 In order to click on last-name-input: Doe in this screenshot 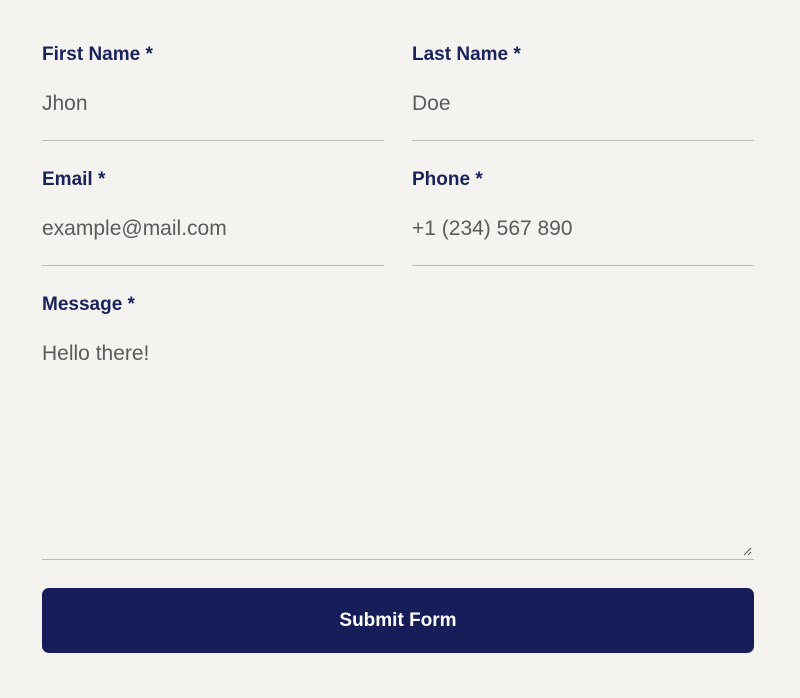, I will do `click(431, 104)`.